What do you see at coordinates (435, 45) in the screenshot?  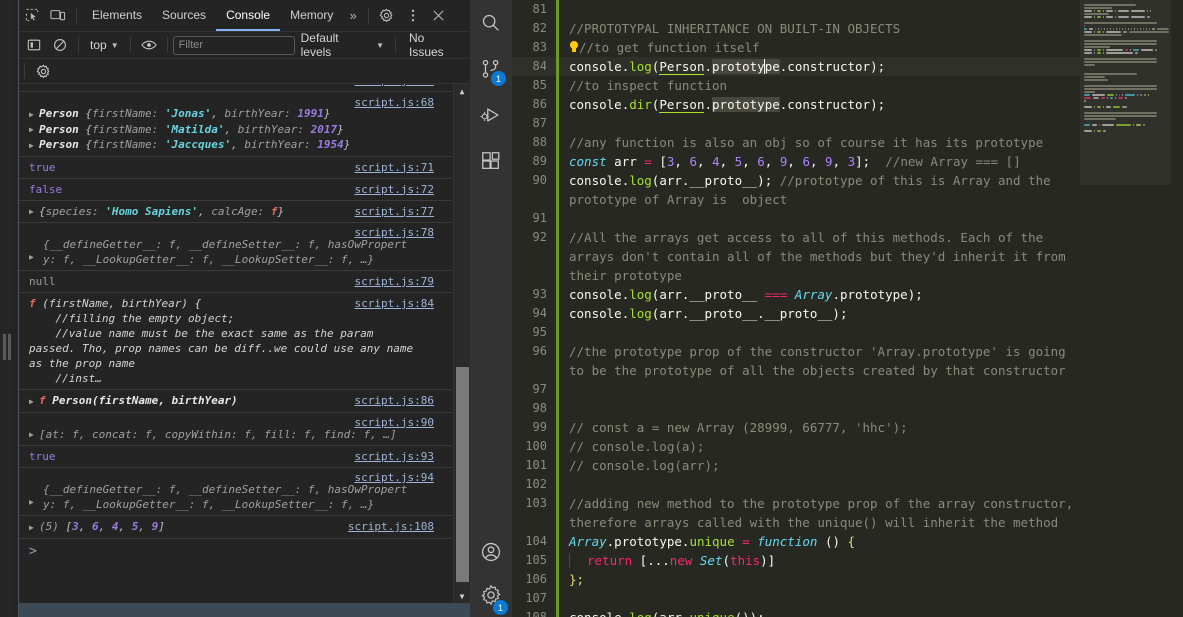 I see `issues-button: No Issues` at bounding box center [435, 45].